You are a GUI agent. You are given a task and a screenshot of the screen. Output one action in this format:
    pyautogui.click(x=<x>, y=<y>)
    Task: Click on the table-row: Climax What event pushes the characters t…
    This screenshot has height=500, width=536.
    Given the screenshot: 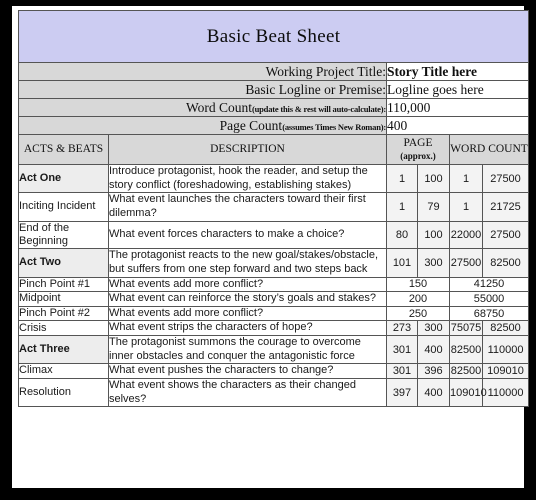 What is the action you would take?
    pyautogui.click(x=274, y=371)
    